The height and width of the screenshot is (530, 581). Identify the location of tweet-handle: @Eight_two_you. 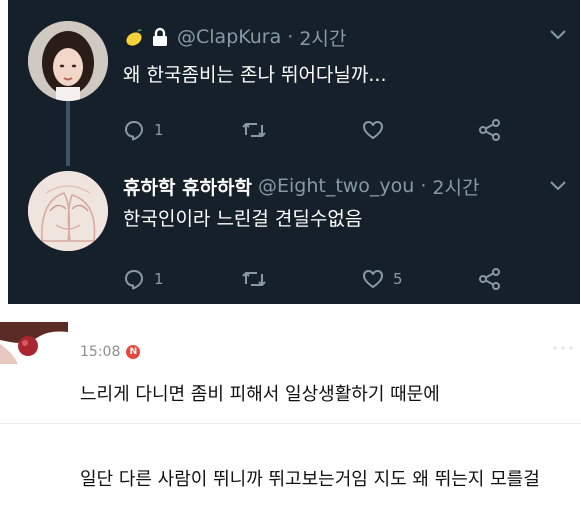
(336, 186).